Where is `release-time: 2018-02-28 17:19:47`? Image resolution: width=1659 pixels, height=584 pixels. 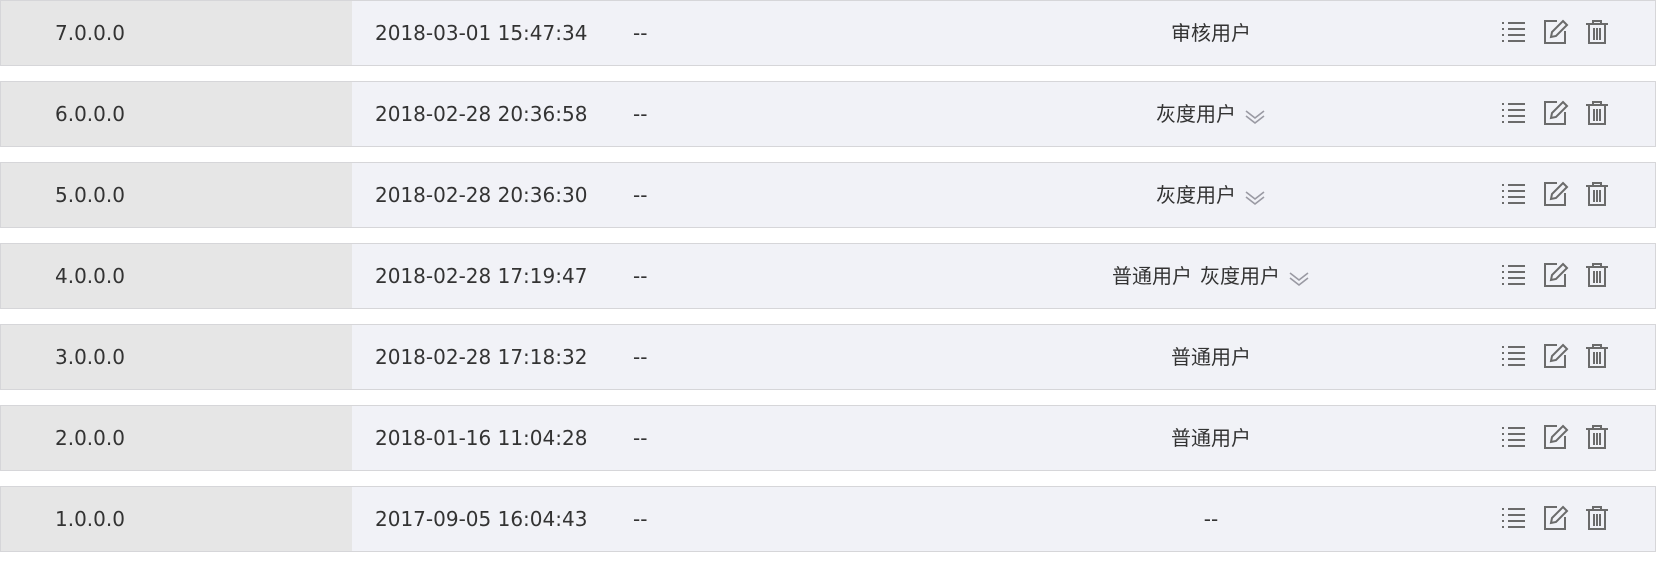
release-time: 2018-02-28 17:19:47 is located at coordinates (481, 276).